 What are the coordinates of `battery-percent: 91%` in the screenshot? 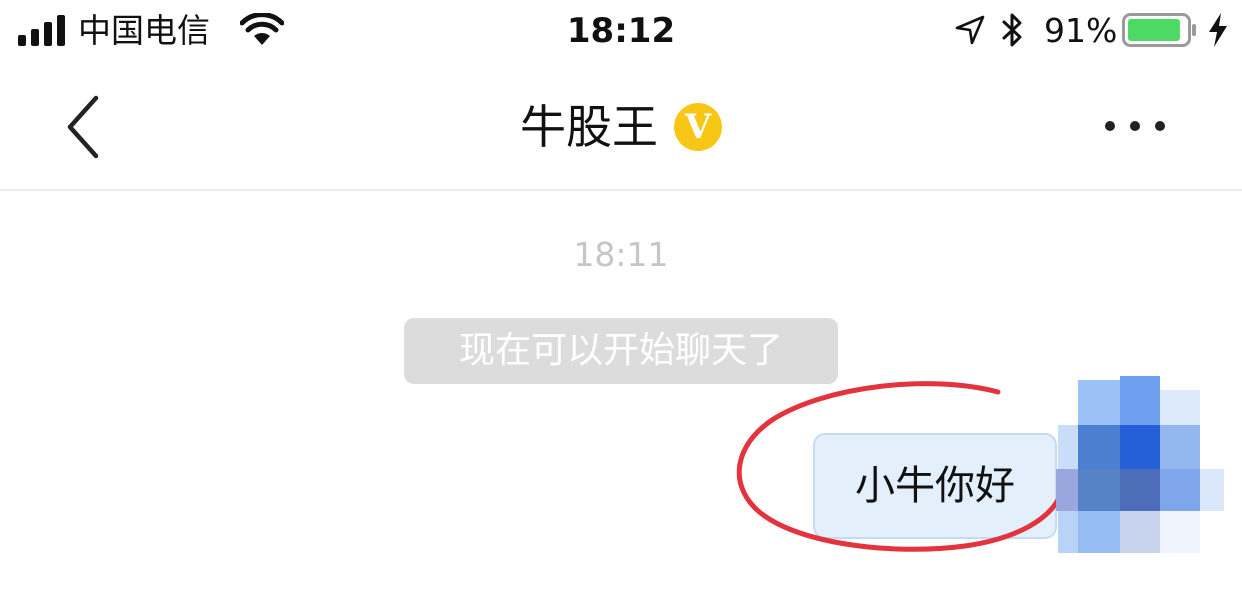 It's located at (1081, 30).